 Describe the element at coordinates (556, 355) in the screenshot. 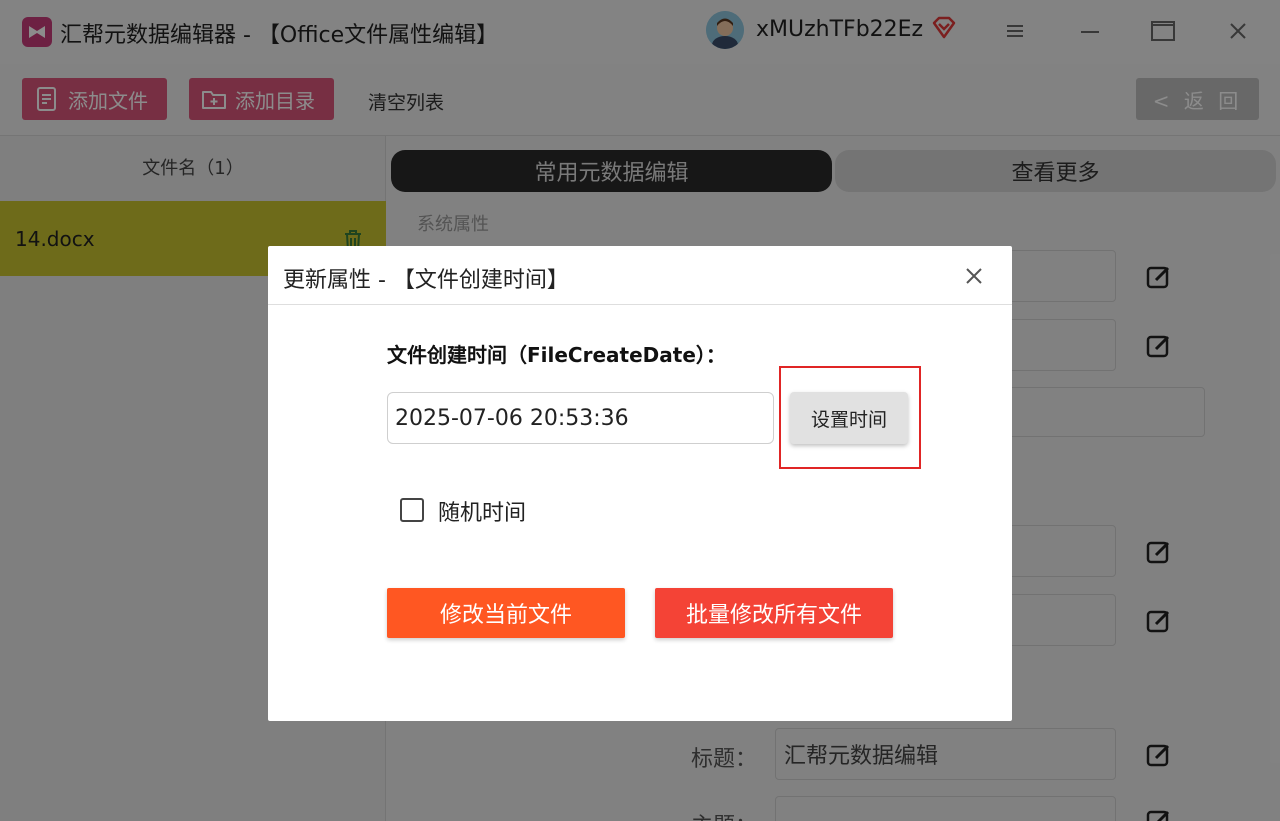

I see `create-date-field-label: 文件创建时间（FileCreateDate）：` at that location.